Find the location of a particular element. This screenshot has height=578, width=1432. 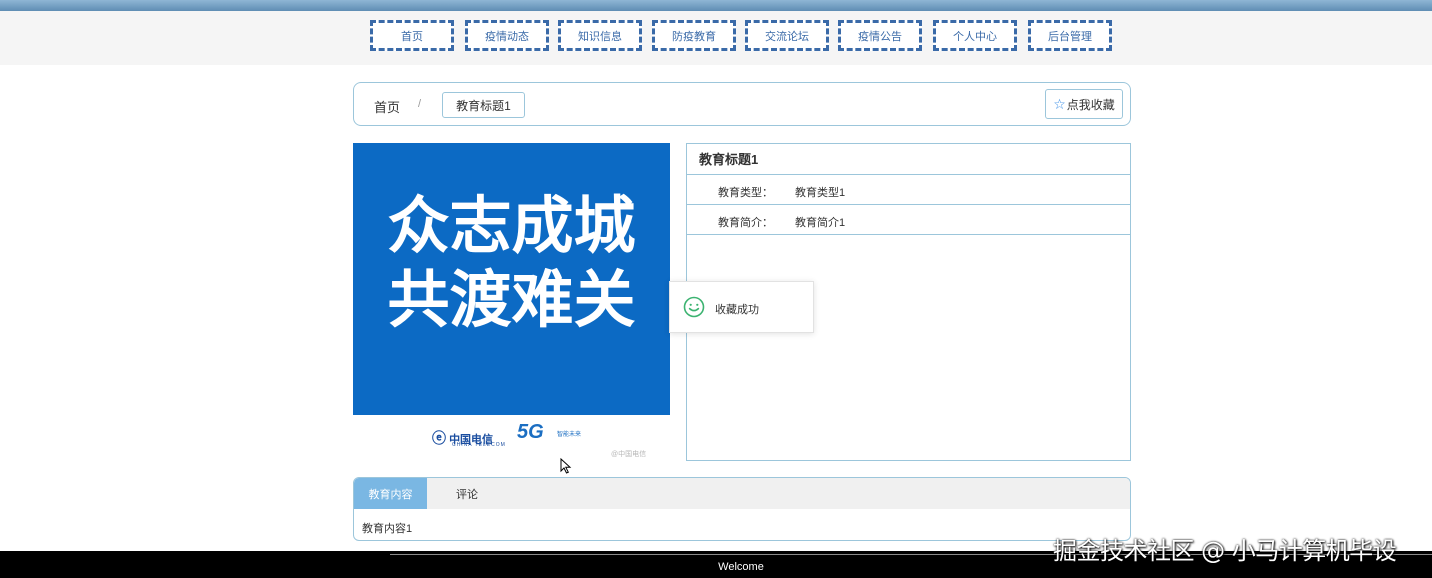

breadcrumb-home-link: 首页 is located at coordinates (387, 106).